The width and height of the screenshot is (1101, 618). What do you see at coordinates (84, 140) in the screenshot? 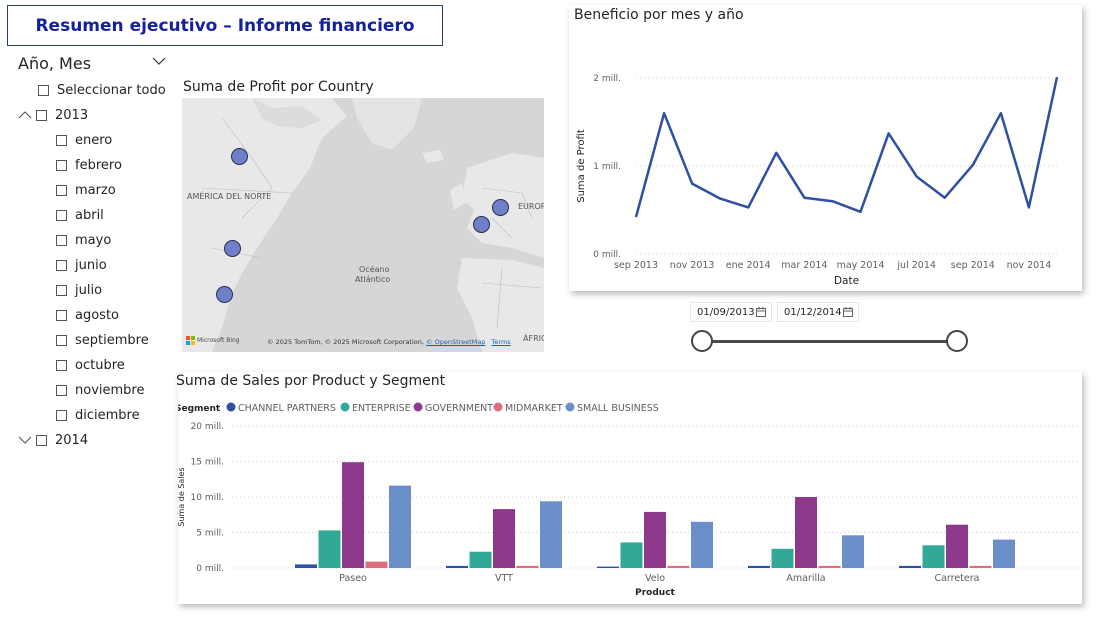
I see `slicer-month-enero: enero` at bounding box center [84, 140].